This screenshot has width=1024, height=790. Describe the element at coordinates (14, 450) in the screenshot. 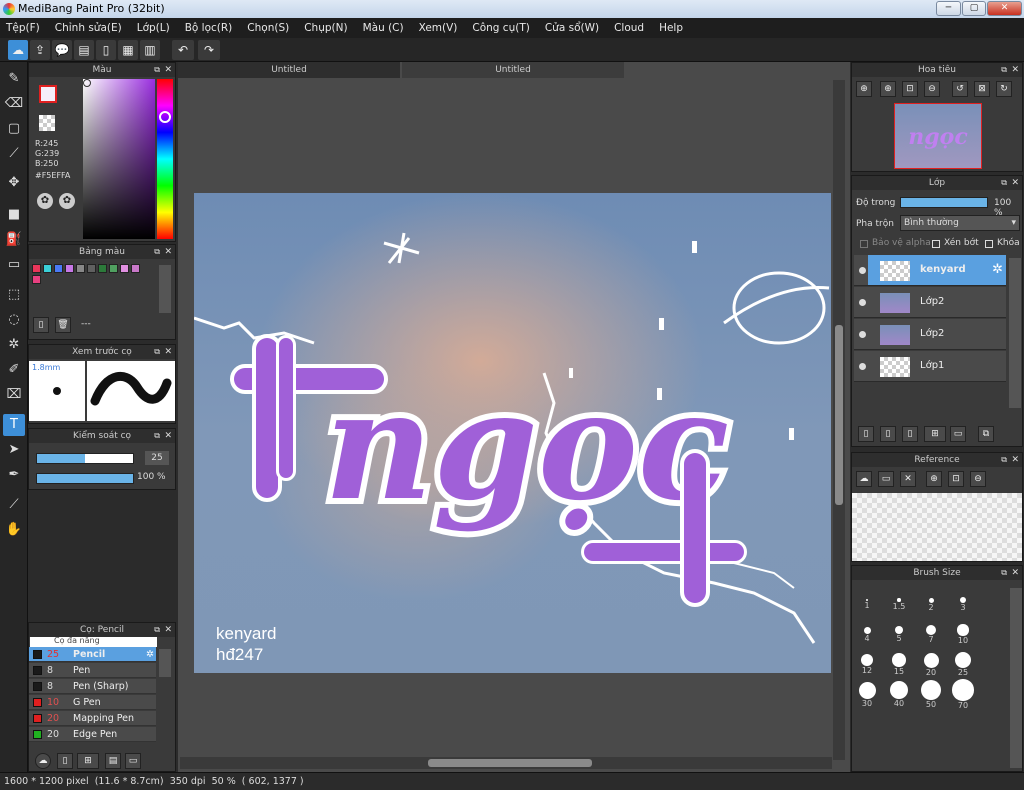

I see `operation-tool-icon: ➤` at that location.